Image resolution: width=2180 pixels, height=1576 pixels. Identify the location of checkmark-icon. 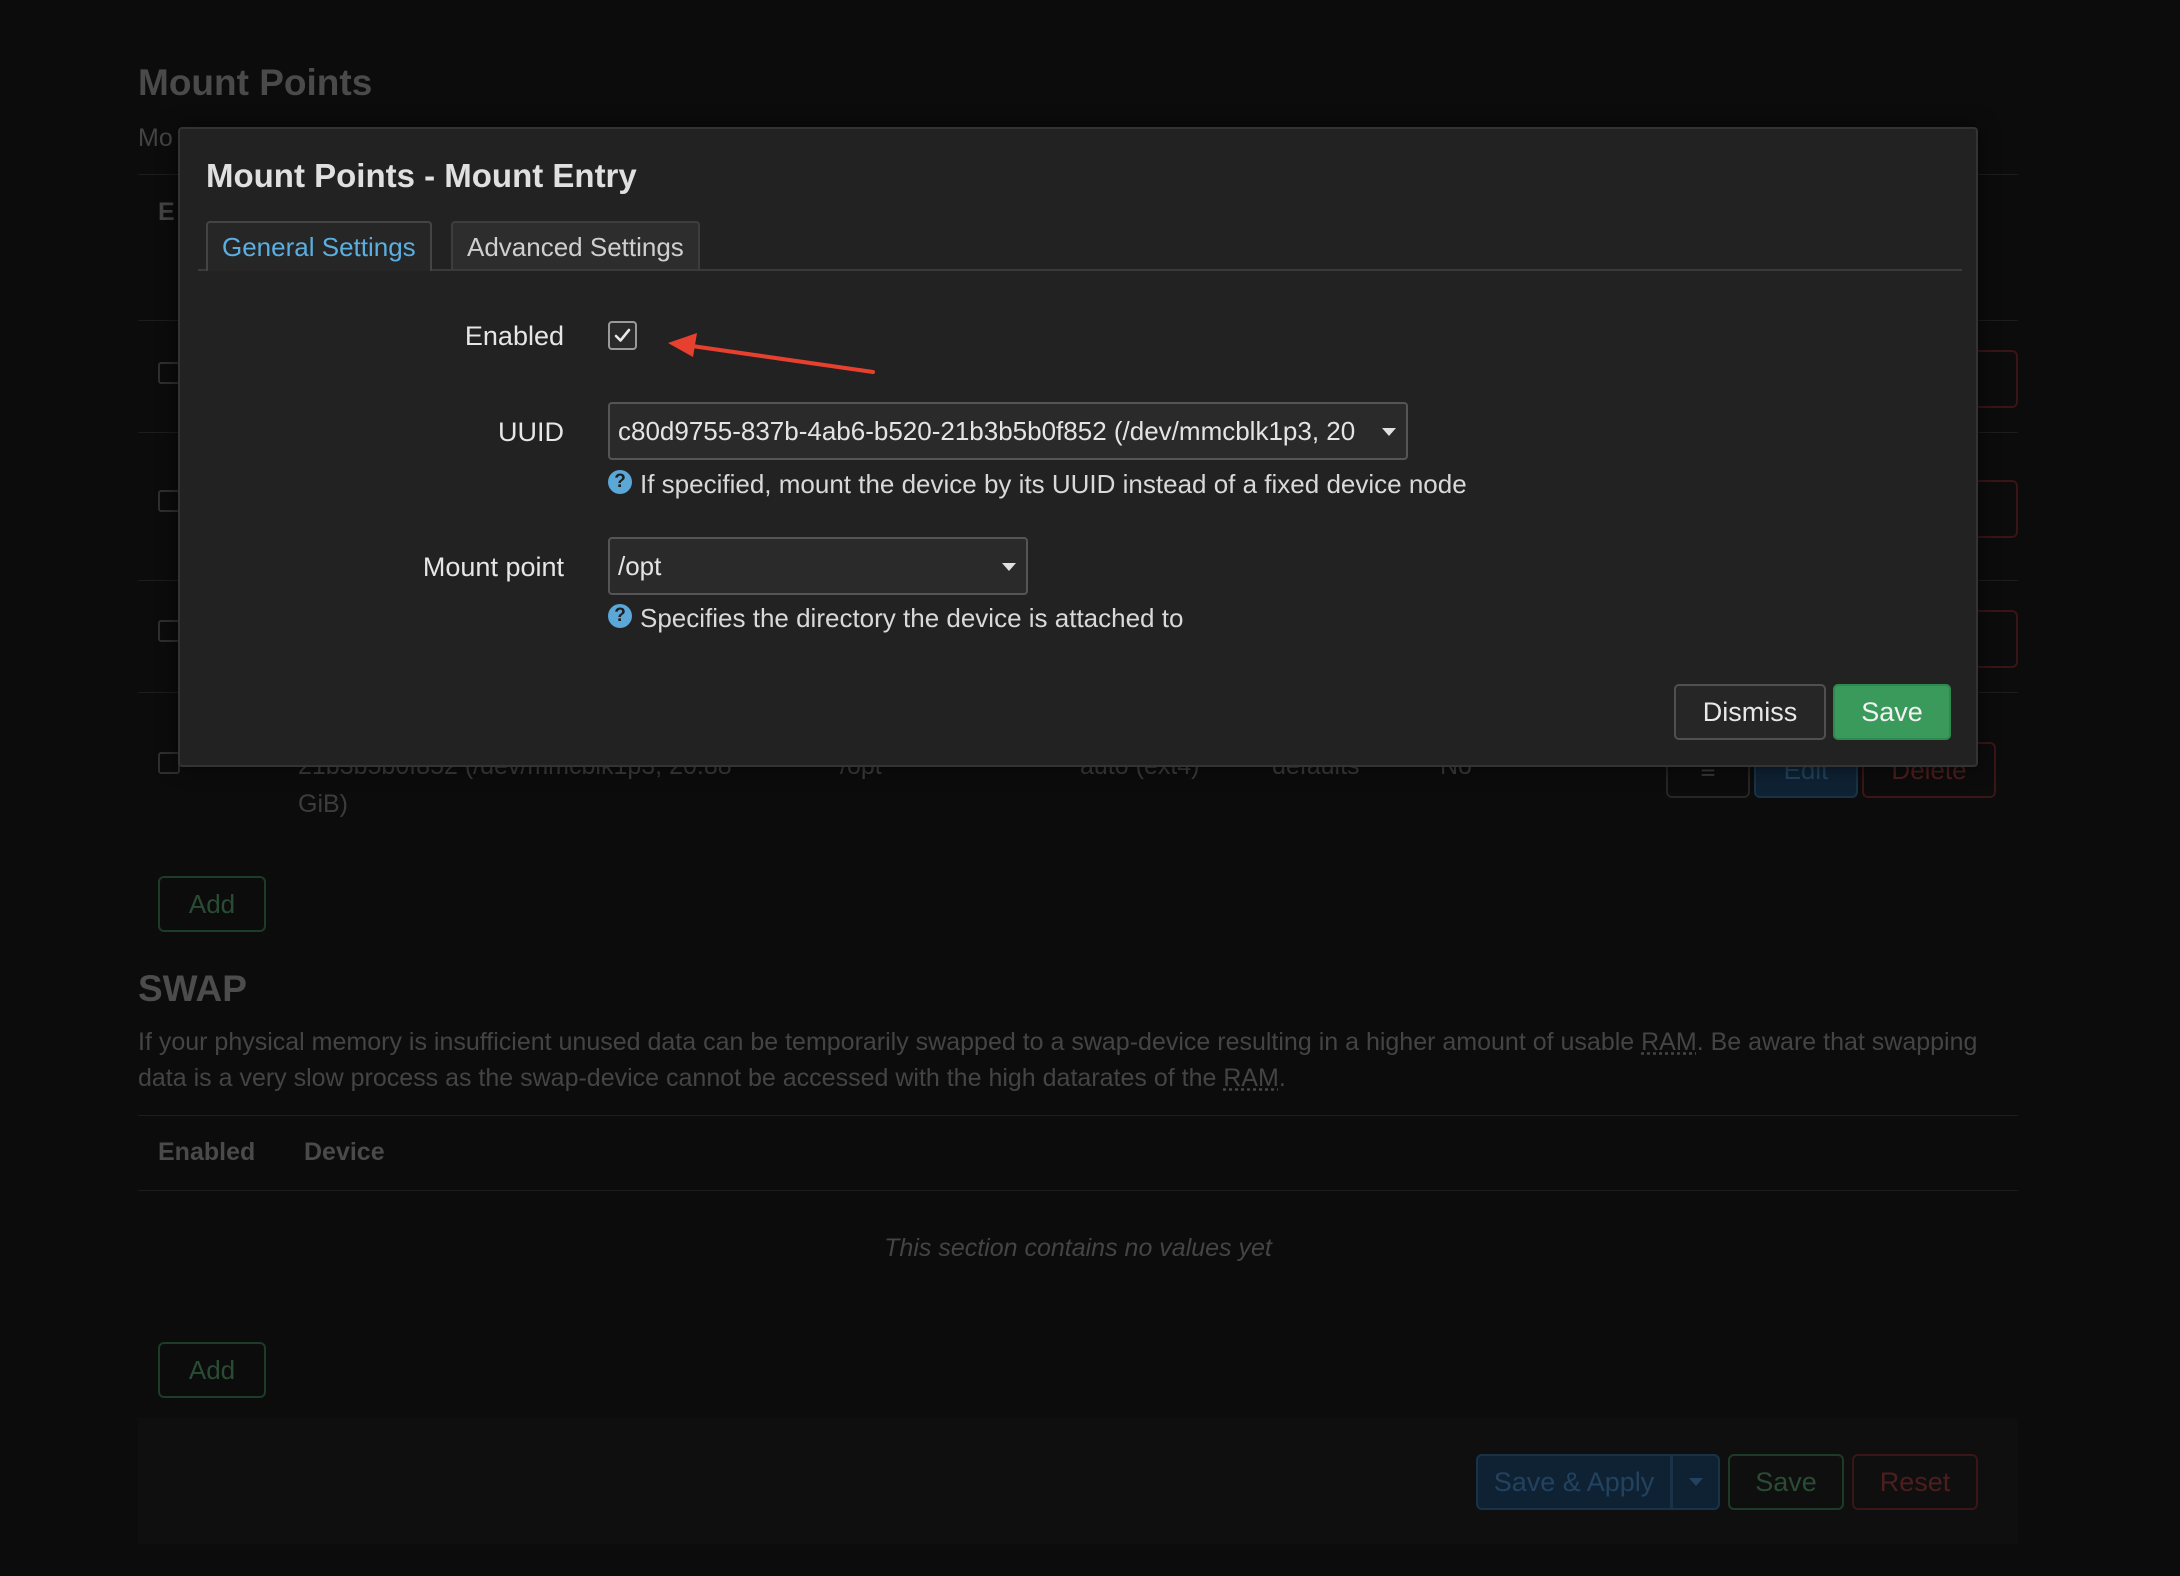
(622, 335).